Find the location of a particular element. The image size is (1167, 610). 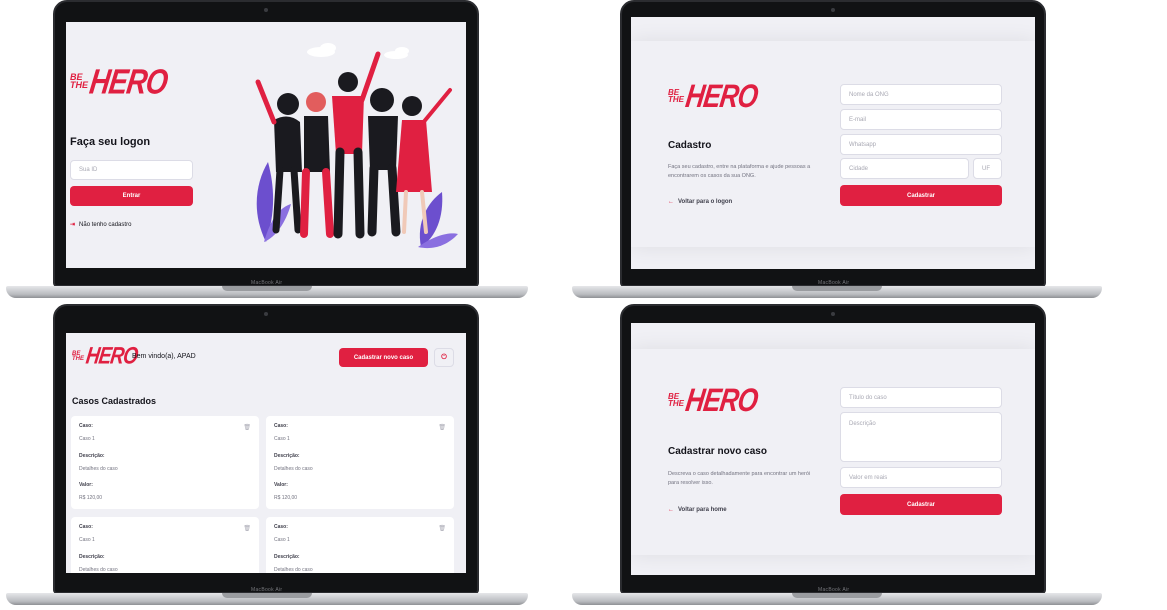

id-input: Sua ID is located at coordinates (131, 170).